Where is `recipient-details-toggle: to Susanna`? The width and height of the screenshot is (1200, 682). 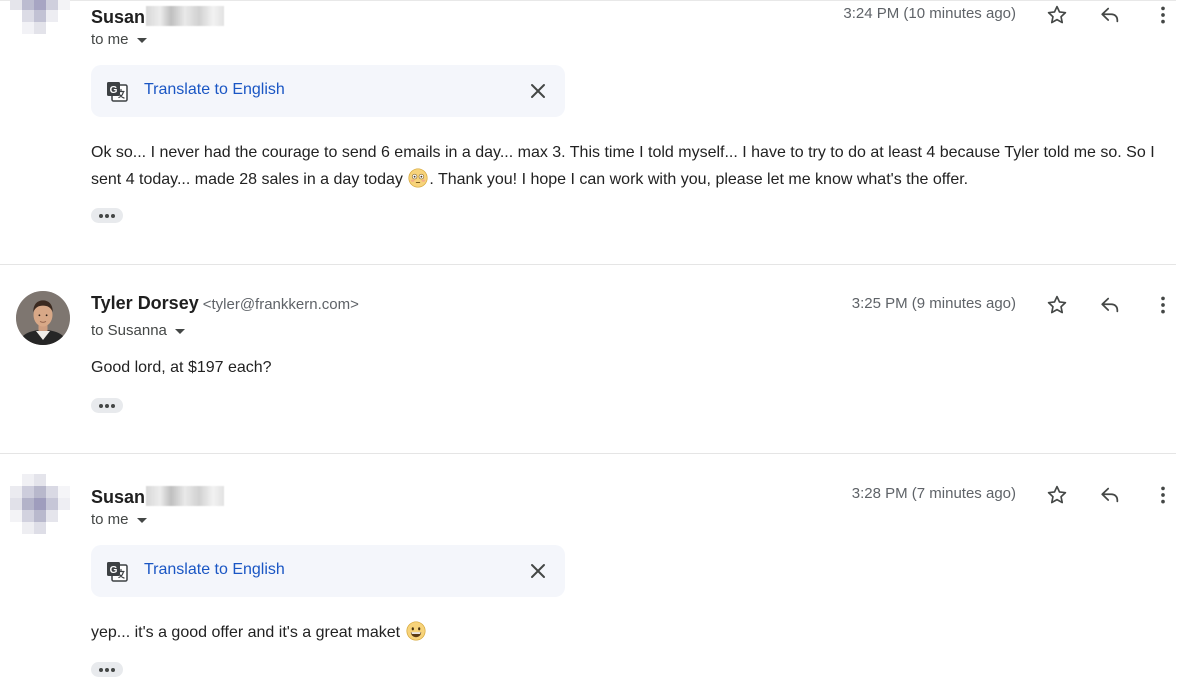
recipient-details-toggle: to Susanna is located at coordinates (138, 330).